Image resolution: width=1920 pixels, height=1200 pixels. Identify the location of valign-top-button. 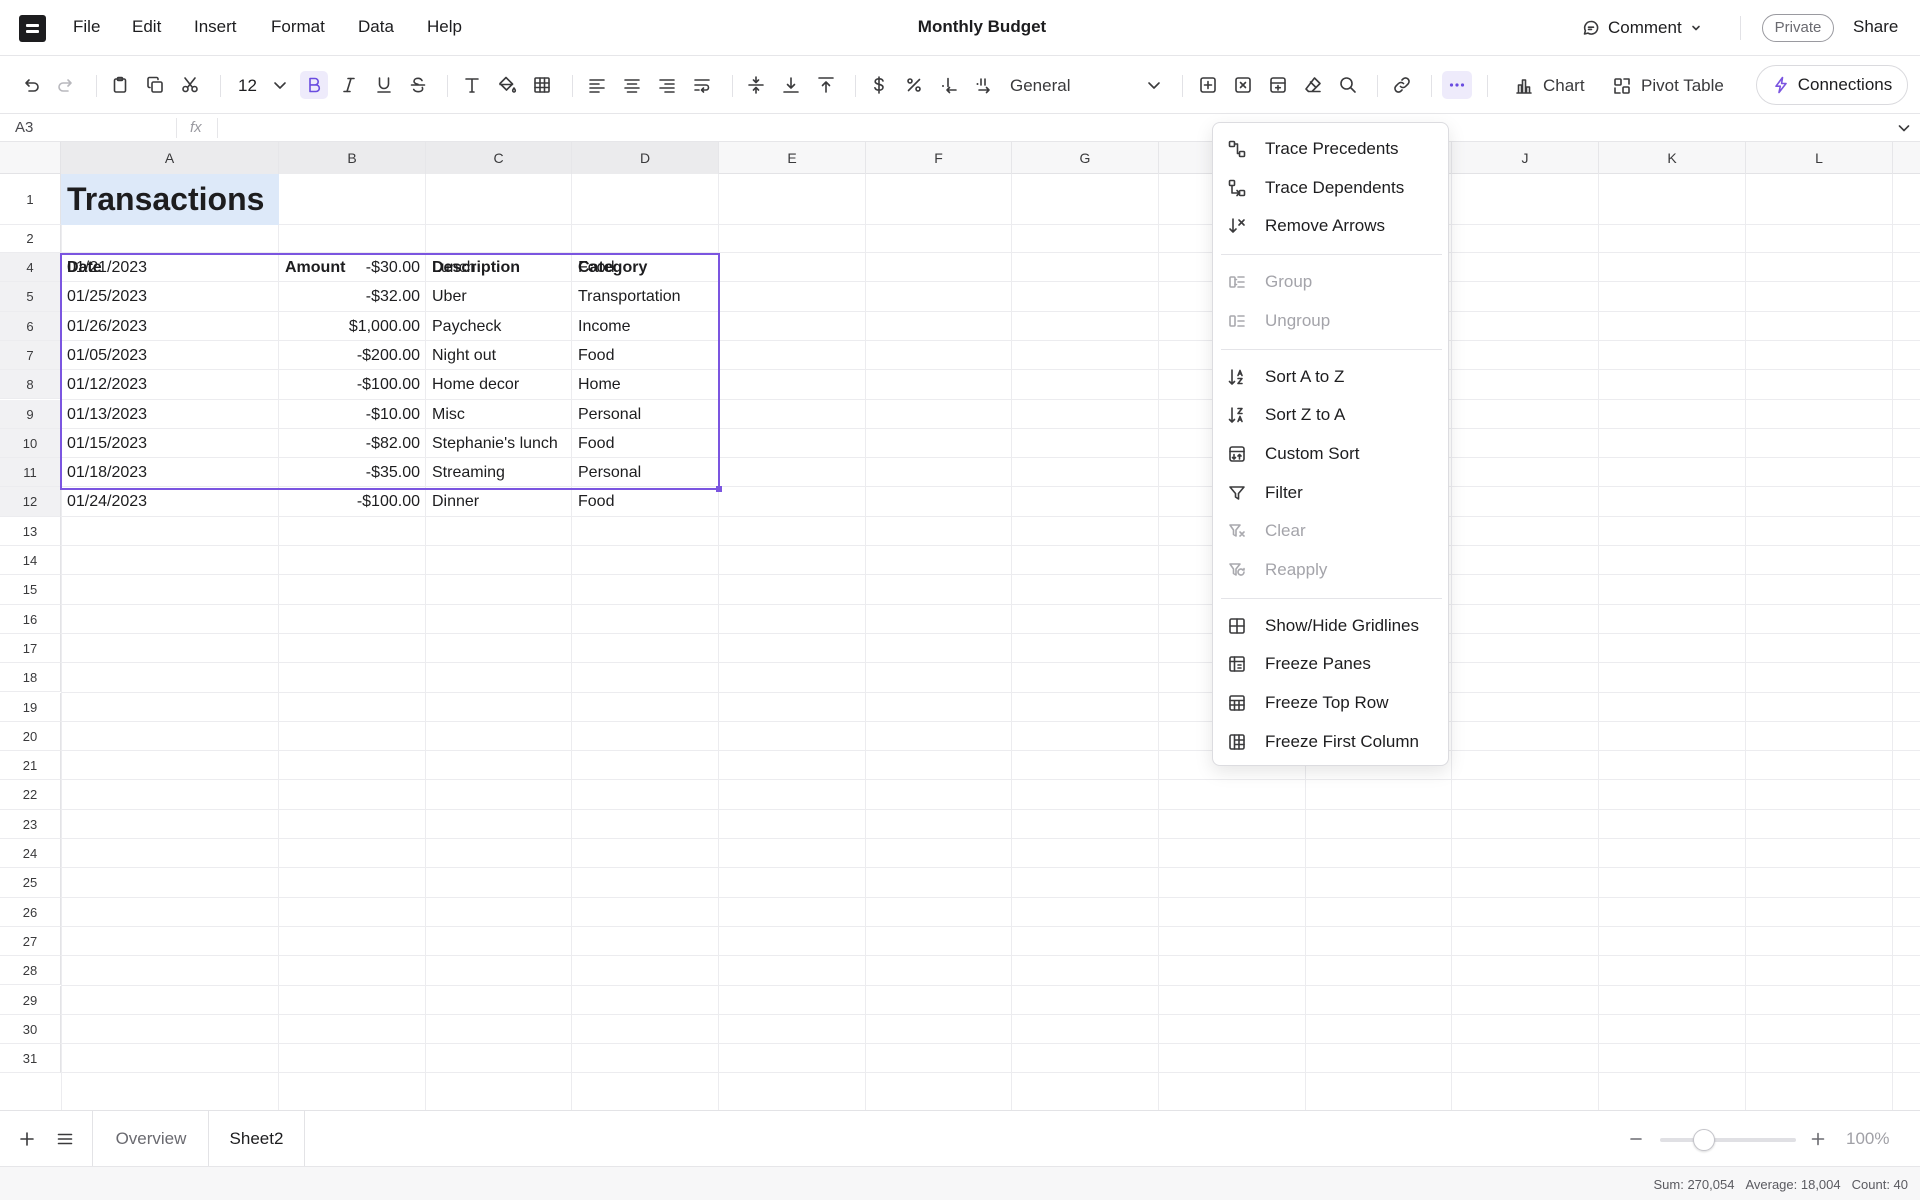
(826, 85).